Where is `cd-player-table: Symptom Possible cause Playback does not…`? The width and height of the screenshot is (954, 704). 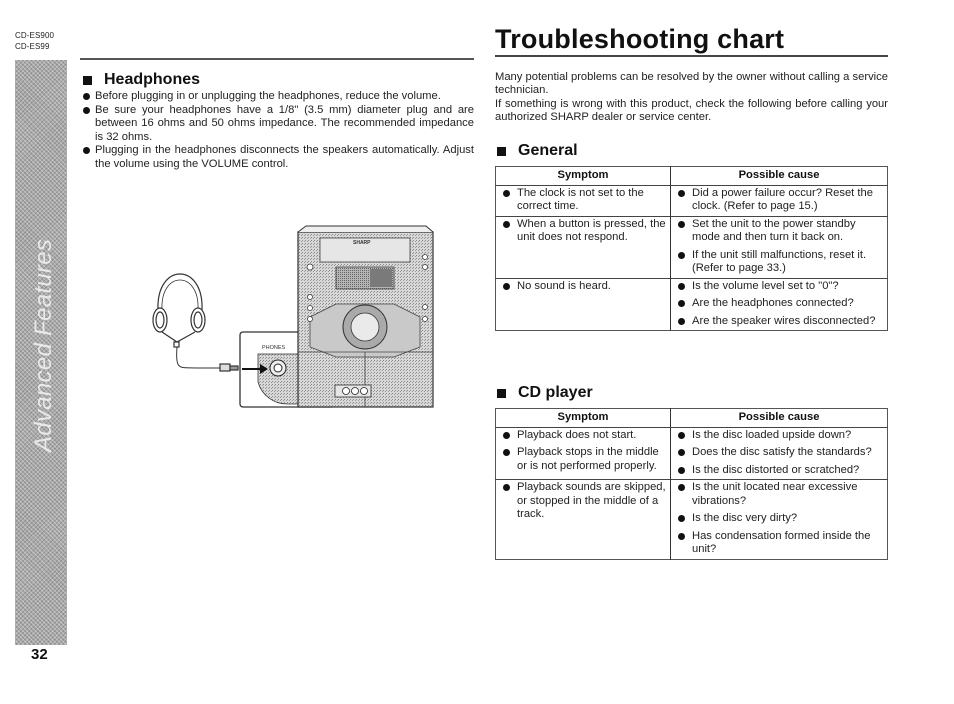
cd-player-table: Symptom Possible cause Playback does not… is located at coordinates (691, 484).